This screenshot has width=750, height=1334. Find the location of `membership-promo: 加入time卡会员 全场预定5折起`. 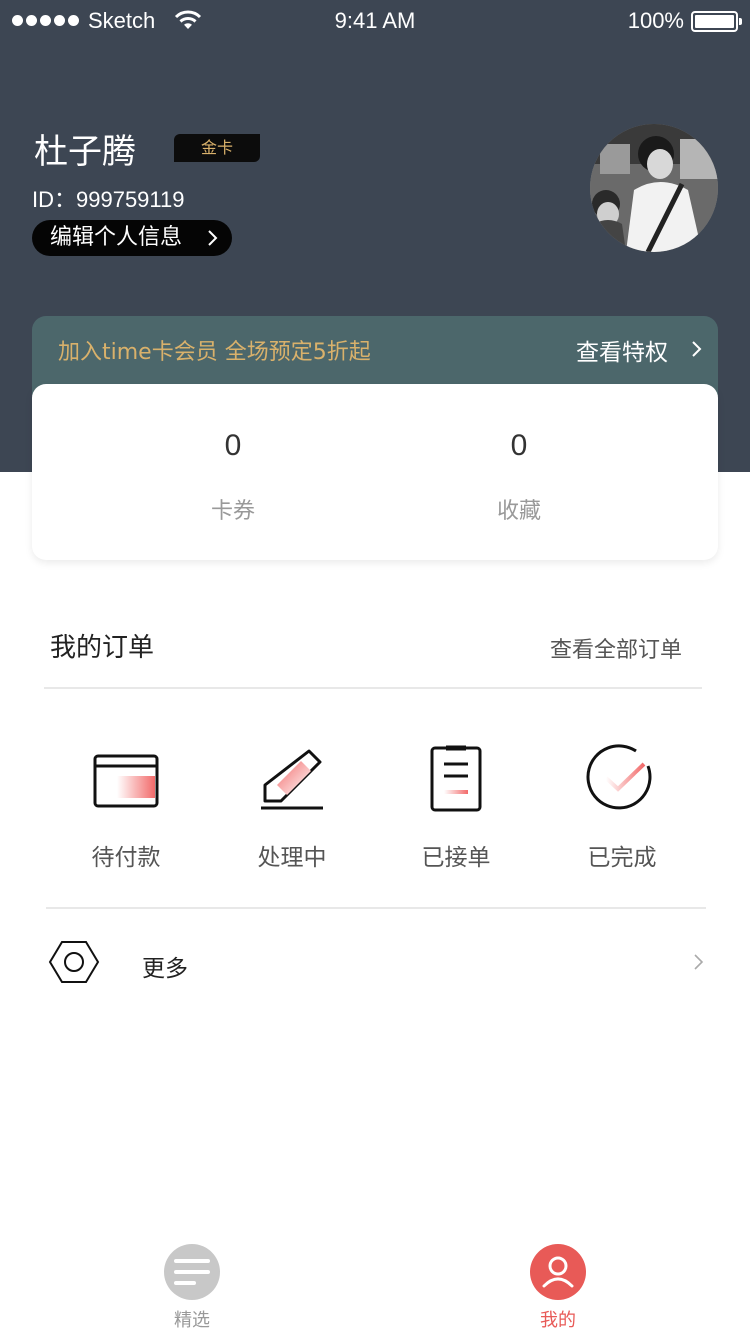

membership-promo: 加入time卡会员 全场预定5折起 is located at coordinates (214, 352).